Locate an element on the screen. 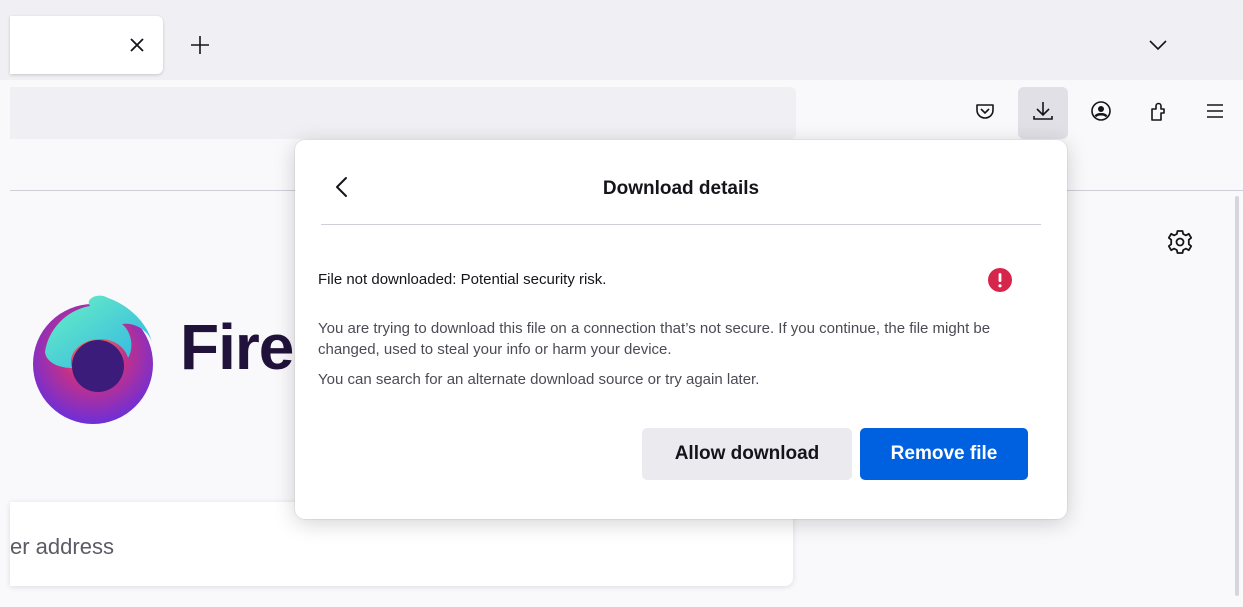 This screenshot has height=607, width=1243. download-icon is located at coordinates (1043, 113).